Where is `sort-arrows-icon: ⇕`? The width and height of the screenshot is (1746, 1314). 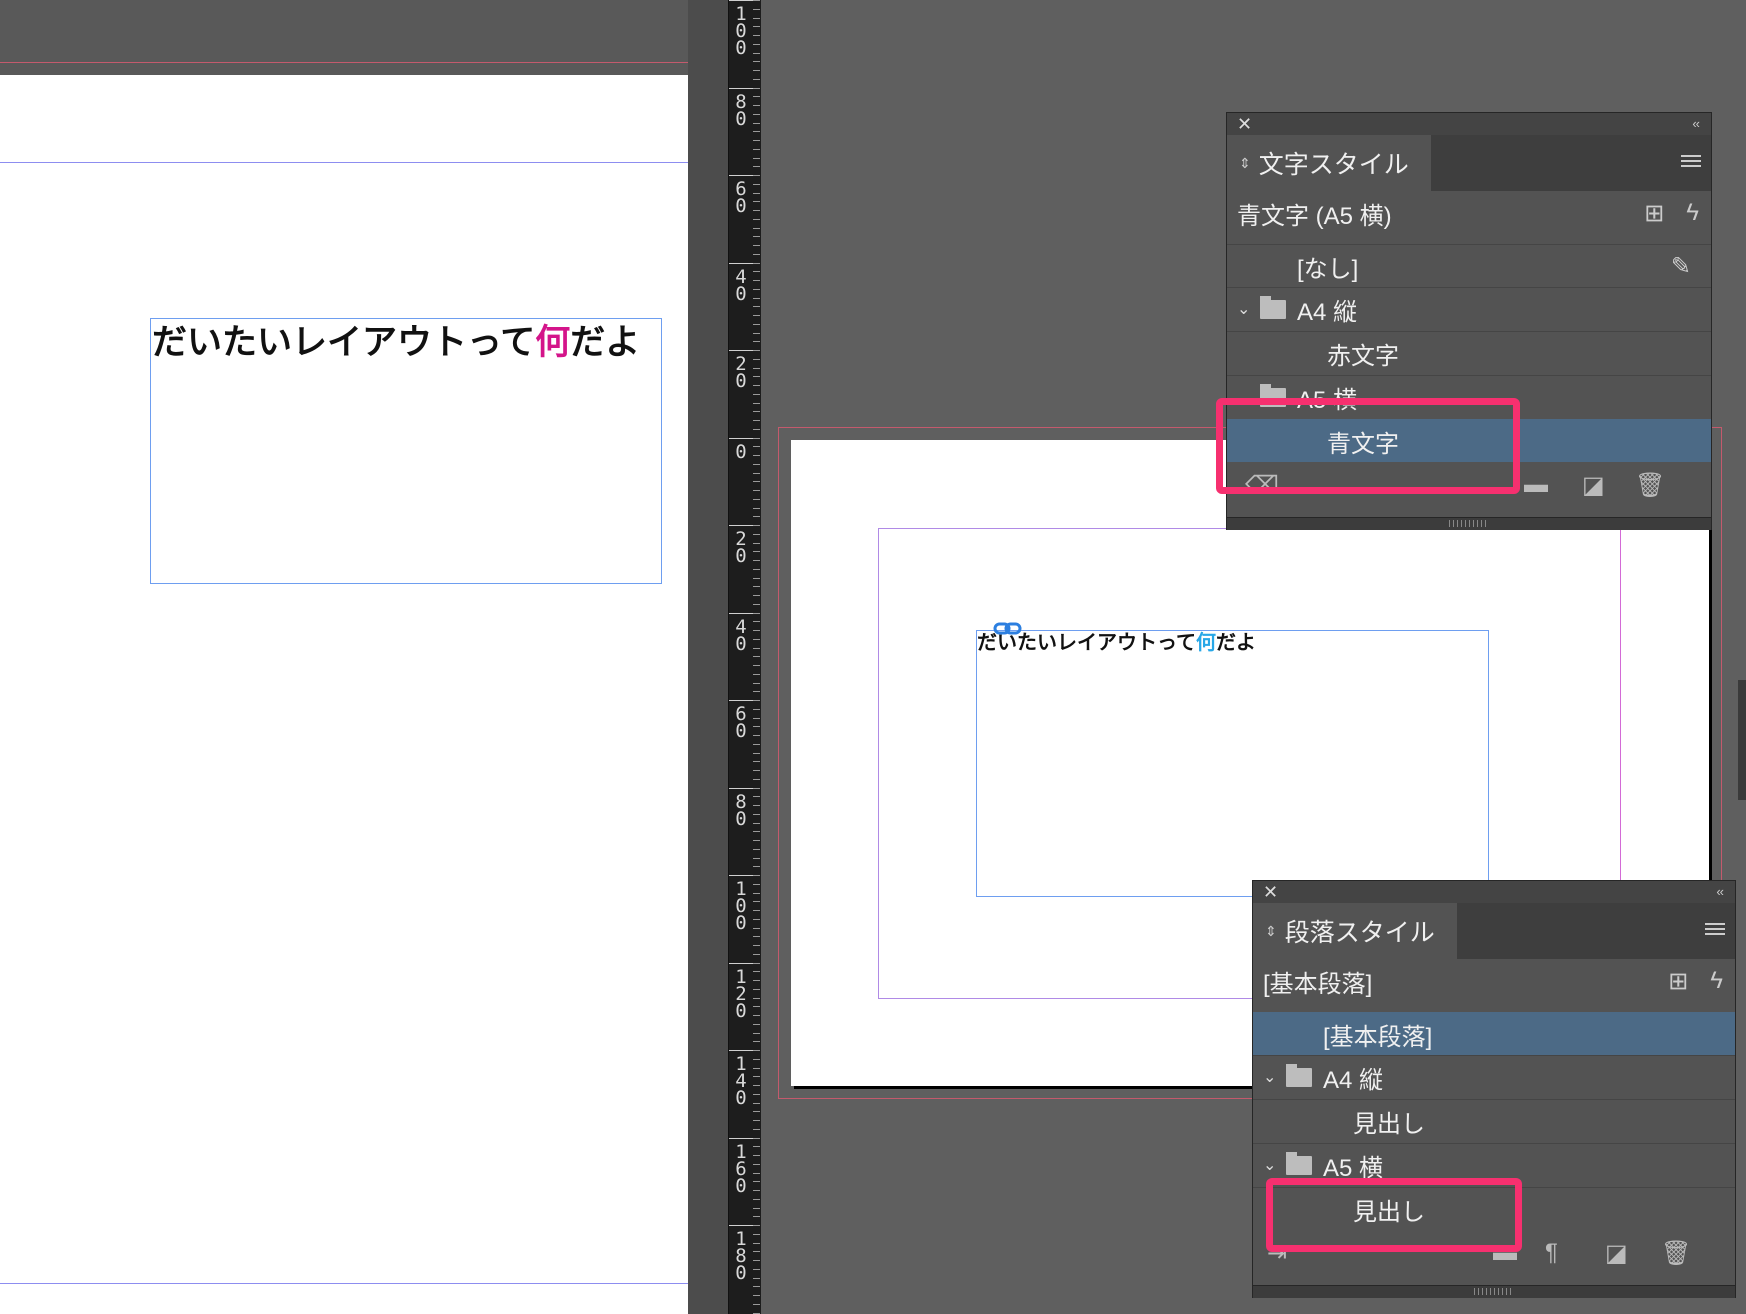 sort-arrows-icon: ⇕ is located at coordinates (1271, 930).